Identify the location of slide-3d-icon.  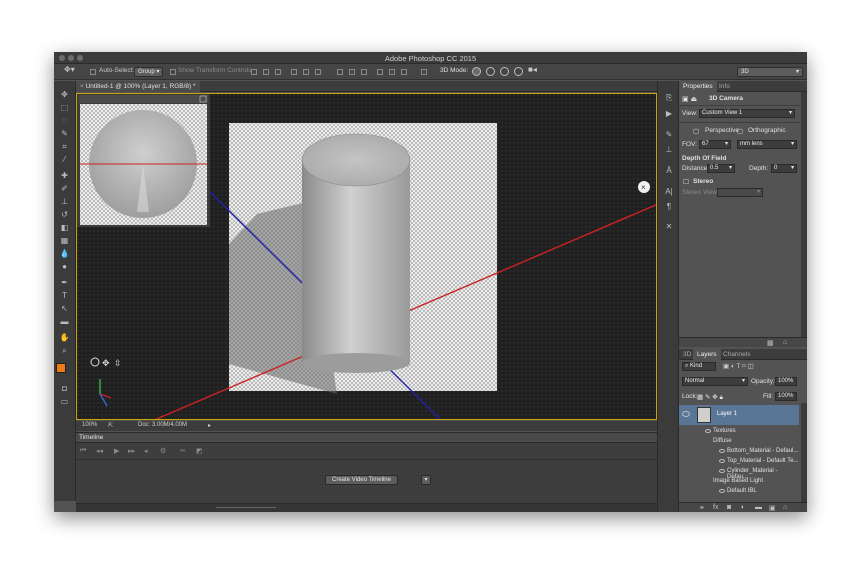
(518, 71).